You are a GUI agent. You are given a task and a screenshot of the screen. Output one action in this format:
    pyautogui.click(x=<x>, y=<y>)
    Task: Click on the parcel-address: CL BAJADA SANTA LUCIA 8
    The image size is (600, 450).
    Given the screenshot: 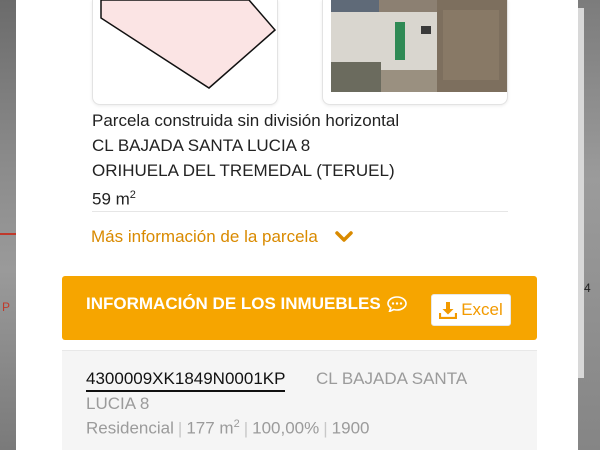 What is the action you would take?
    pyautogui.click(x=201, y=145)
    